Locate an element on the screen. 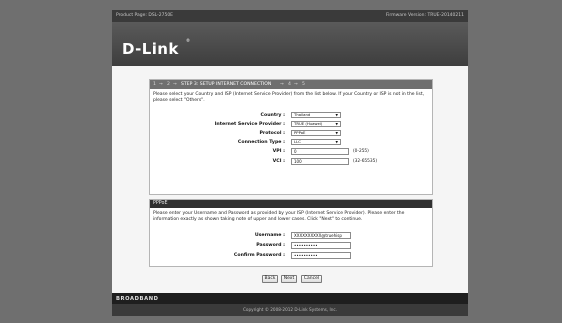 The height and width of the screenshot is (323, 562). vpi-input: 0 is located at coordinates (320, 151).